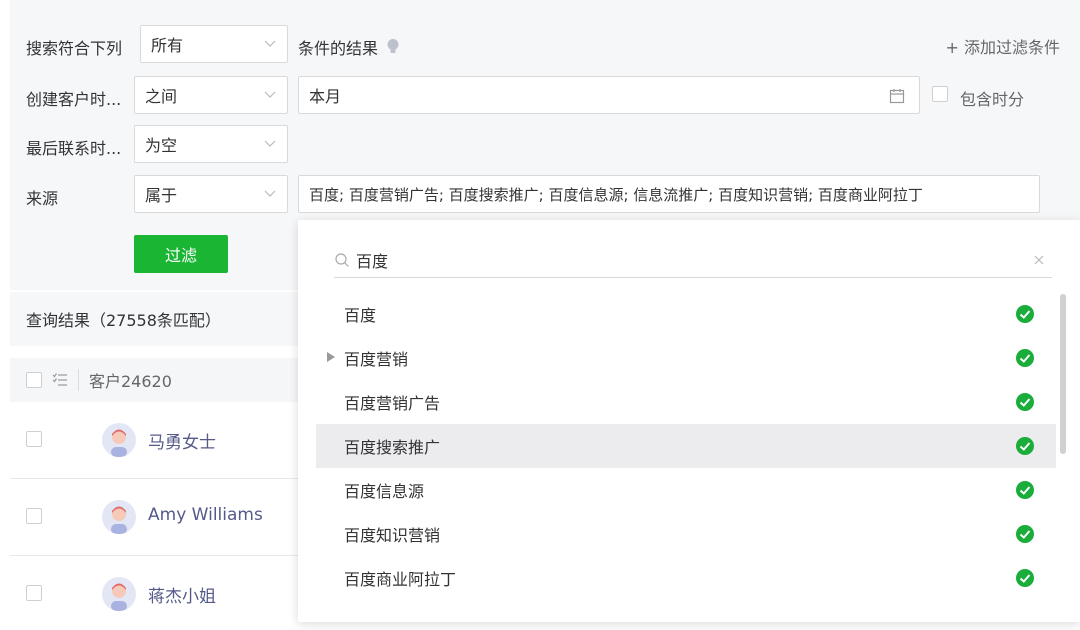  I want to click on calendar-icon, so click(897, 96).